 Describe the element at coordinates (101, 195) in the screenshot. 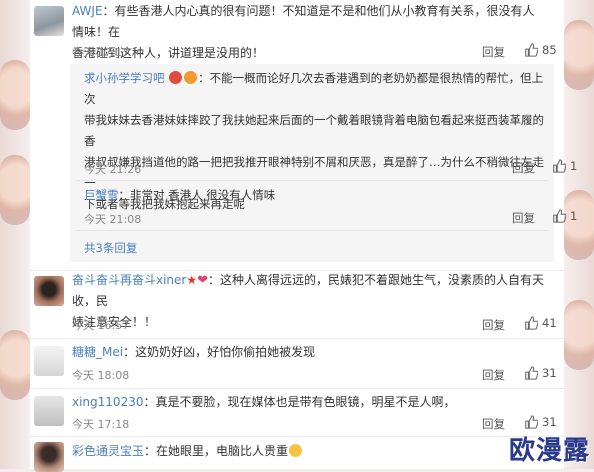

I see `reply-username: 巨蟹雪` at that location.